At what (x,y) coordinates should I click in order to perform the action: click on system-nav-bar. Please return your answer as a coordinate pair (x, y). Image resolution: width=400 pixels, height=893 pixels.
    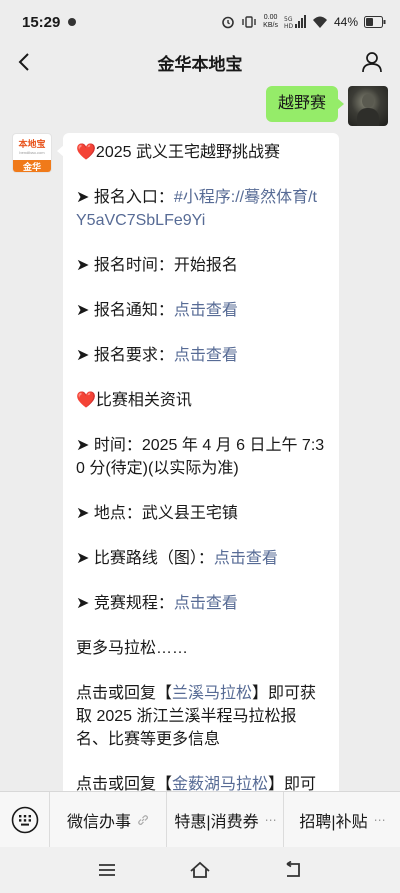
    Looking at the image, I should click on (200, 870).